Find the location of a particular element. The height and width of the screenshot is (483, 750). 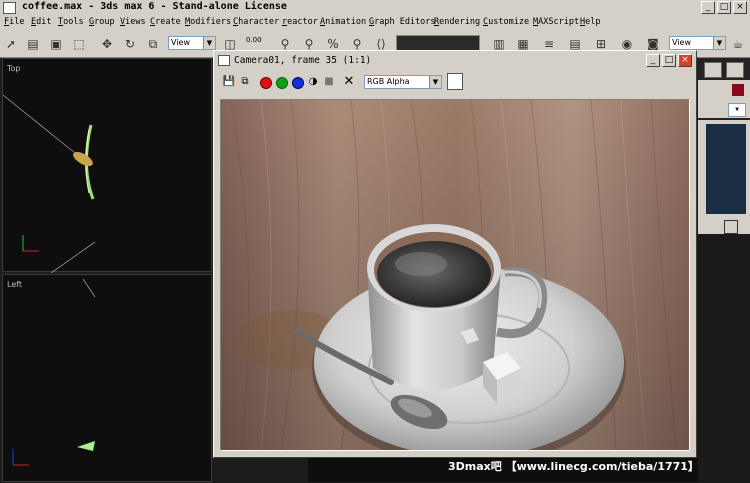

app-icon is located at coordinates (9, 8).